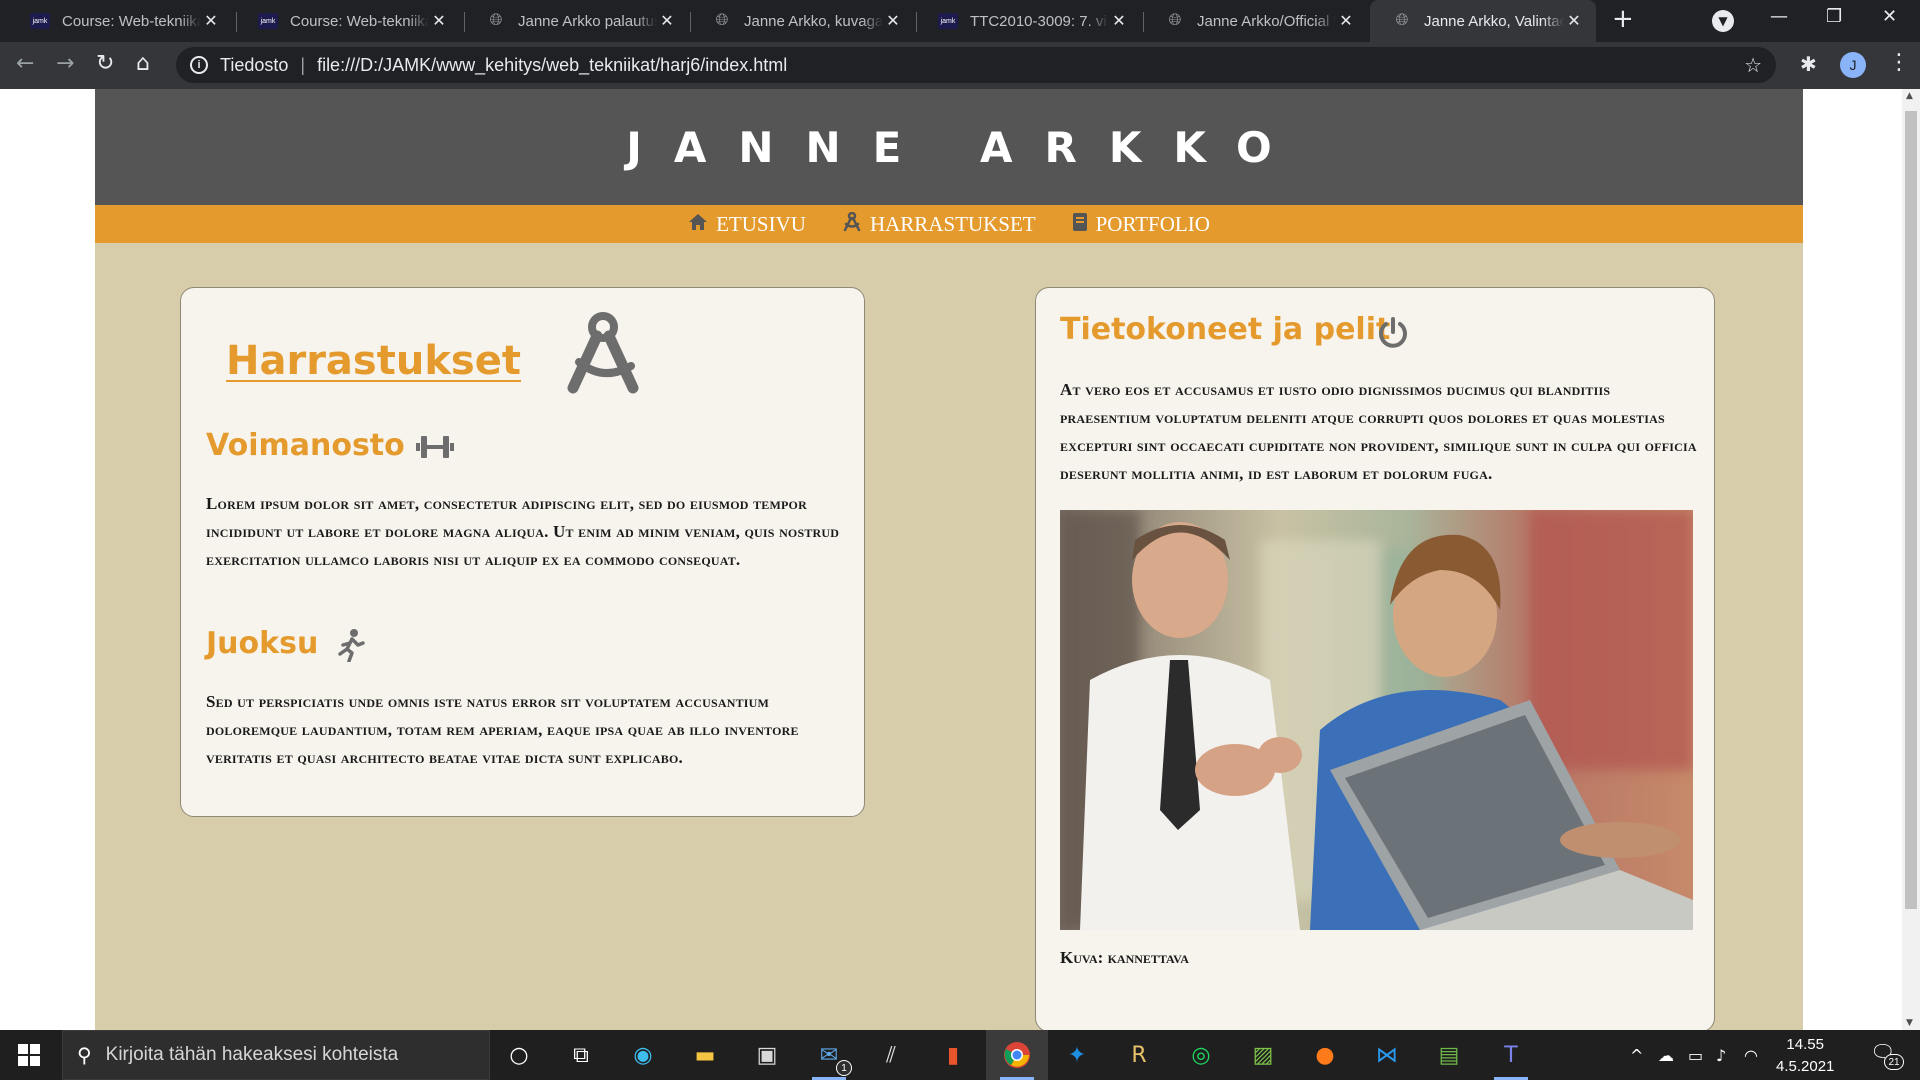 The image size is (1920, 1080). I want to click on reload-icon: ↻, so click(105, 63).